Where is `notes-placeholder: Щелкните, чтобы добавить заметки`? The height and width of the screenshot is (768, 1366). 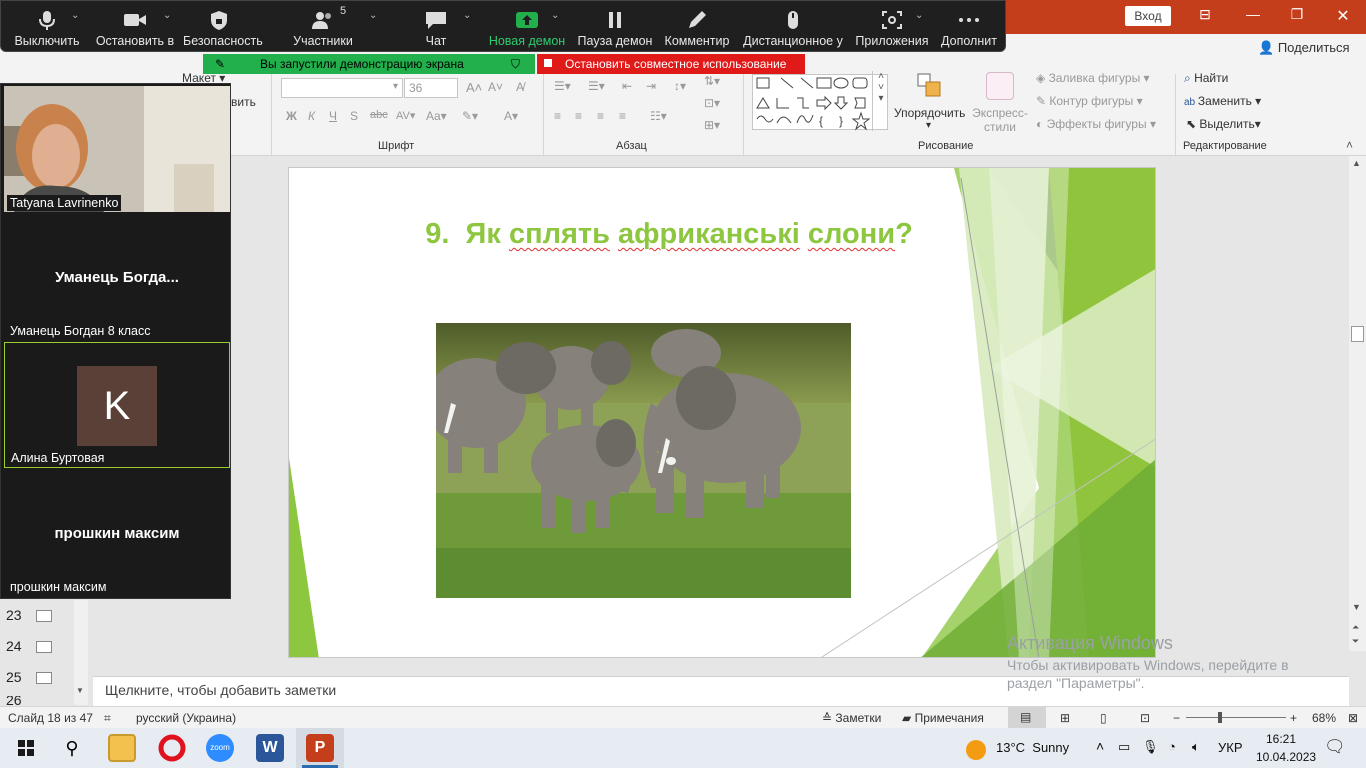 notes-placeholder: Щелкните, чтобы добавить заметки is located at coordinates (220, 690).